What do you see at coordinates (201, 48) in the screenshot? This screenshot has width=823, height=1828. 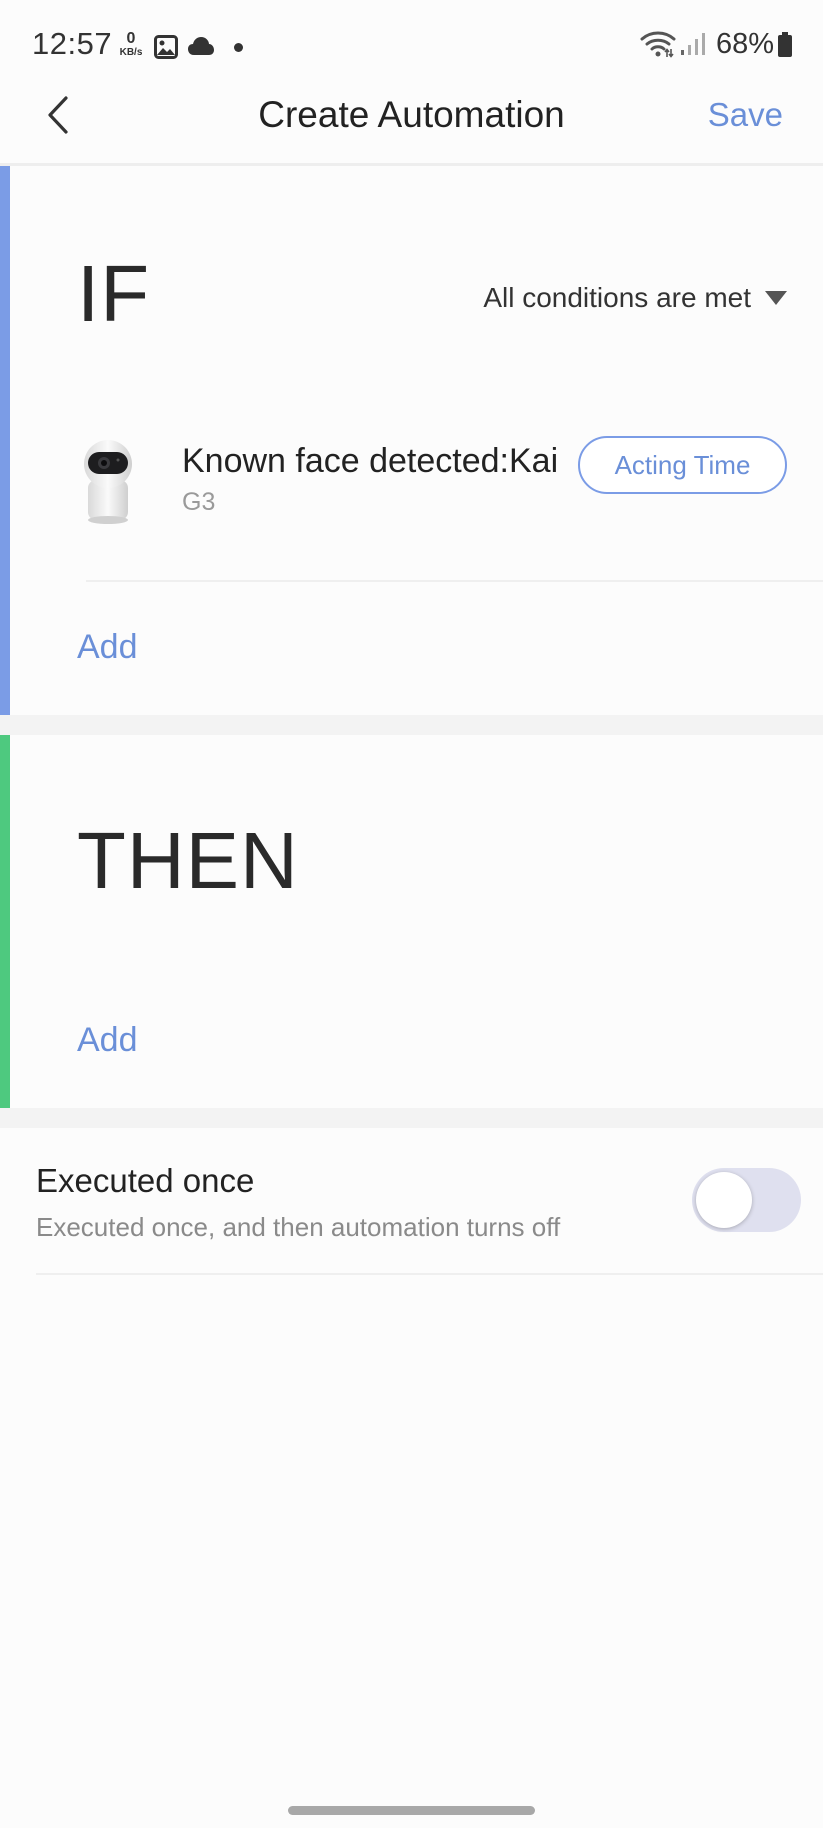 I see `cloud-icon` at bounding box center [201, 48].